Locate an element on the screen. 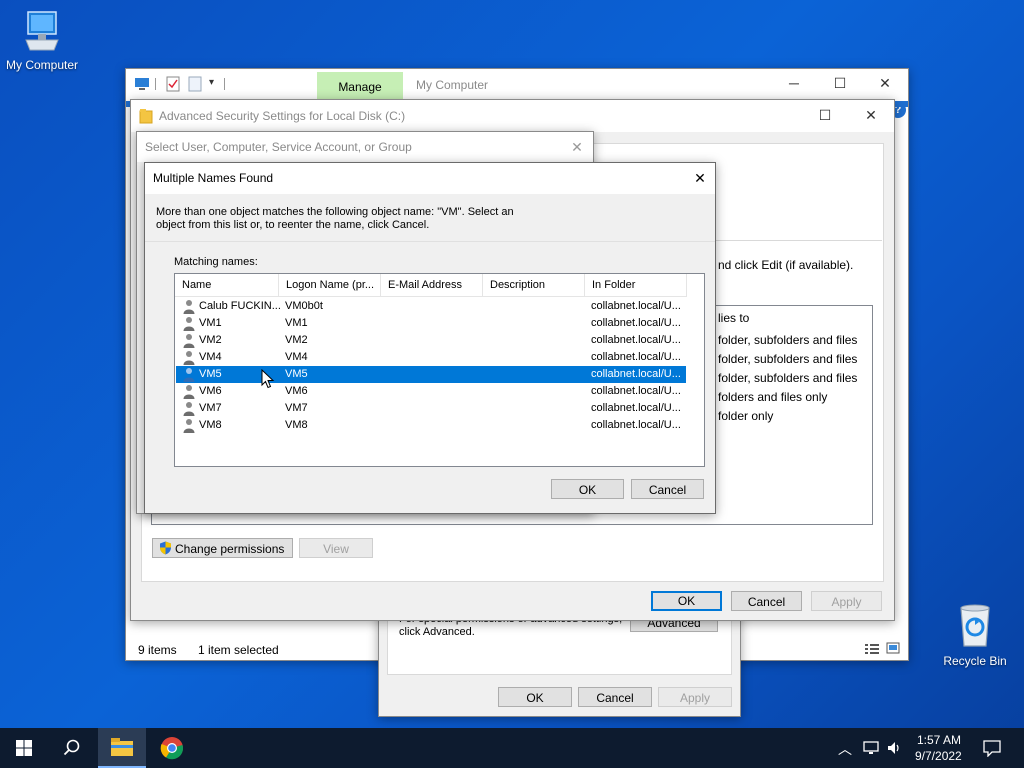 The height and width of the screenshot is (768, 1024). multiple-names-close-icon: ✕ is located at coordinates (700, 178).